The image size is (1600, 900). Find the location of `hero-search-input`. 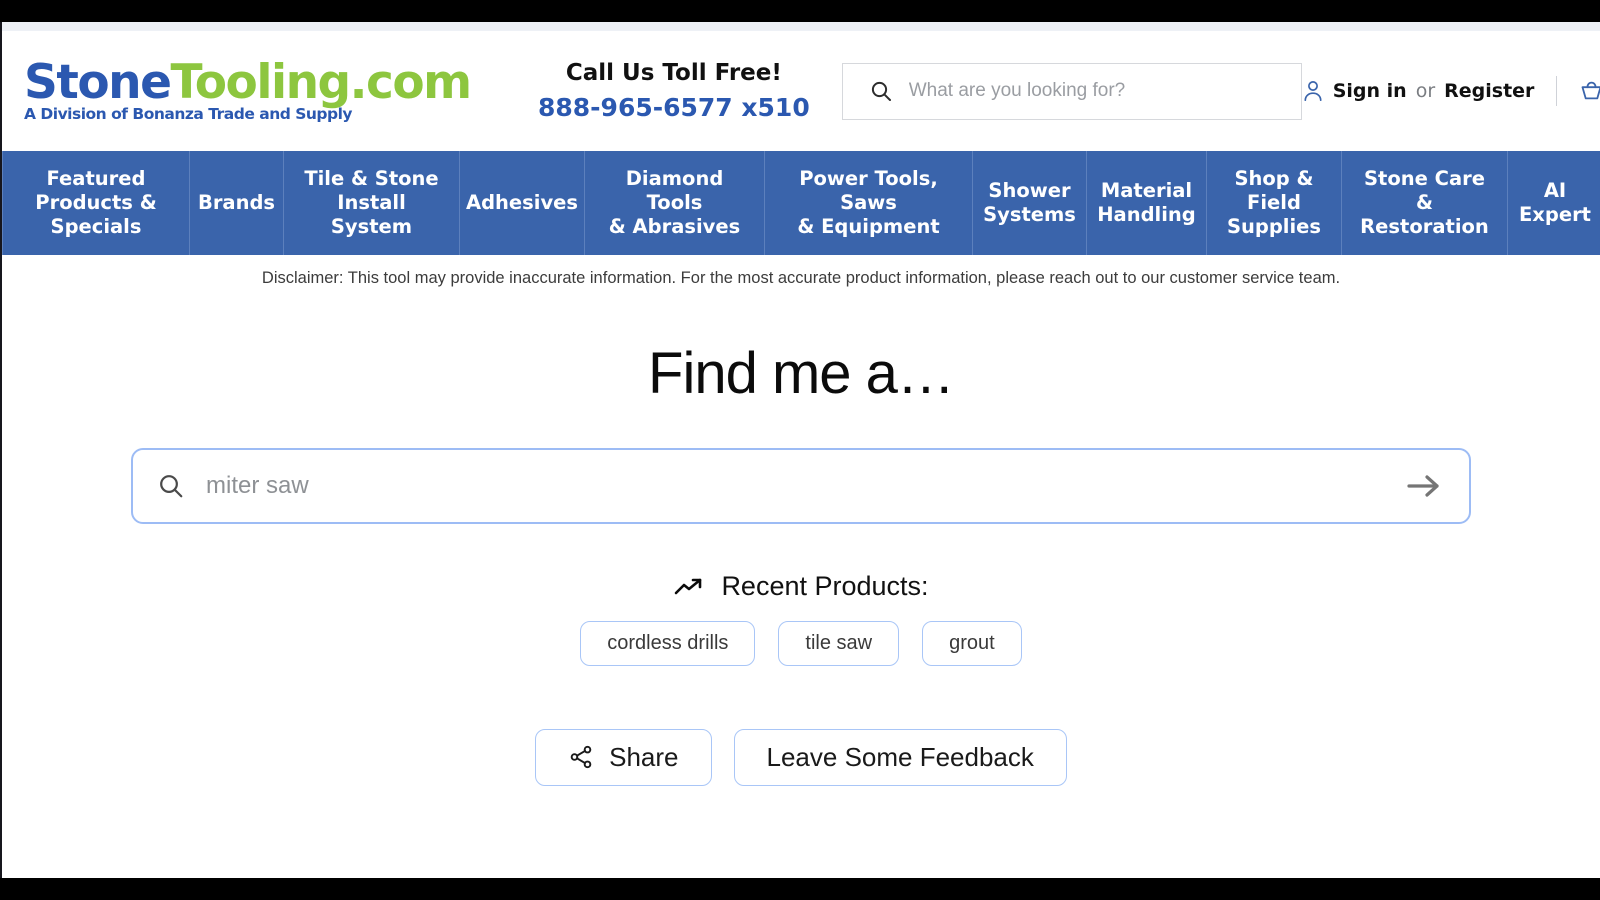

hero-search-input is located at coordinates (802, 486).